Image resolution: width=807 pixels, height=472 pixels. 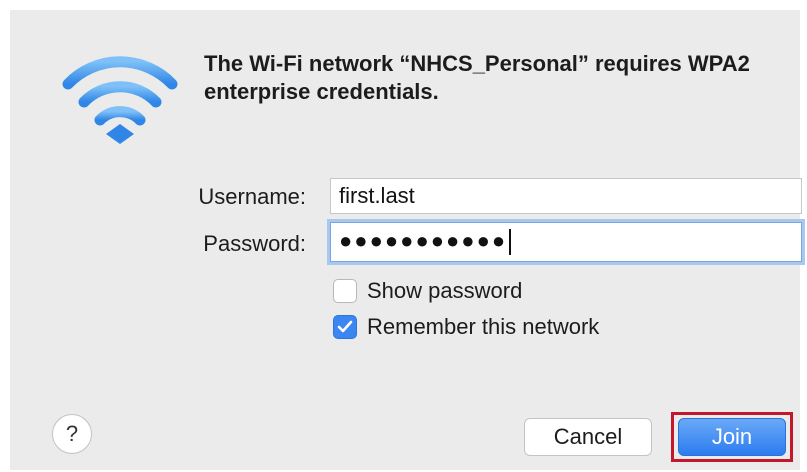 What do you see at coordinates (254, 243) in the screenshot?
I see `password-label: Password:` at bounding box center [254, 243].